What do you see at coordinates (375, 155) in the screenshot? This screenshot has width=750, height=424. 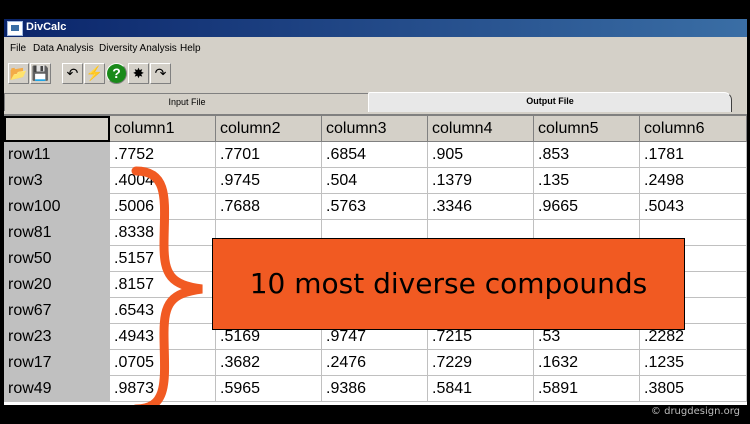 I see `table-cell: .6854` at bounding box center [375, 155].